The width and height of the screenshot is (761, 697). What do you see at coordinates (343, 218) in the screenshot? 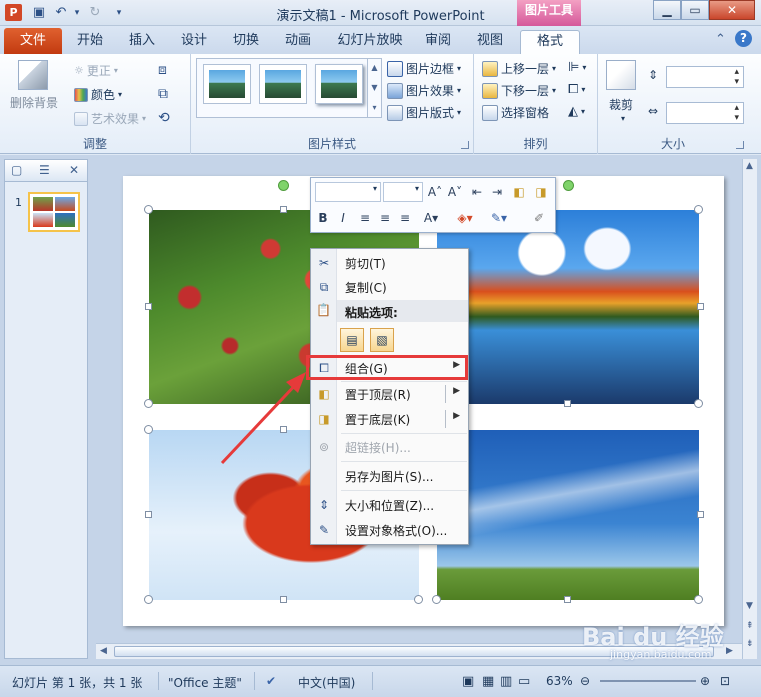
I see `italic-icon: I` at bounding box center [343, 218].